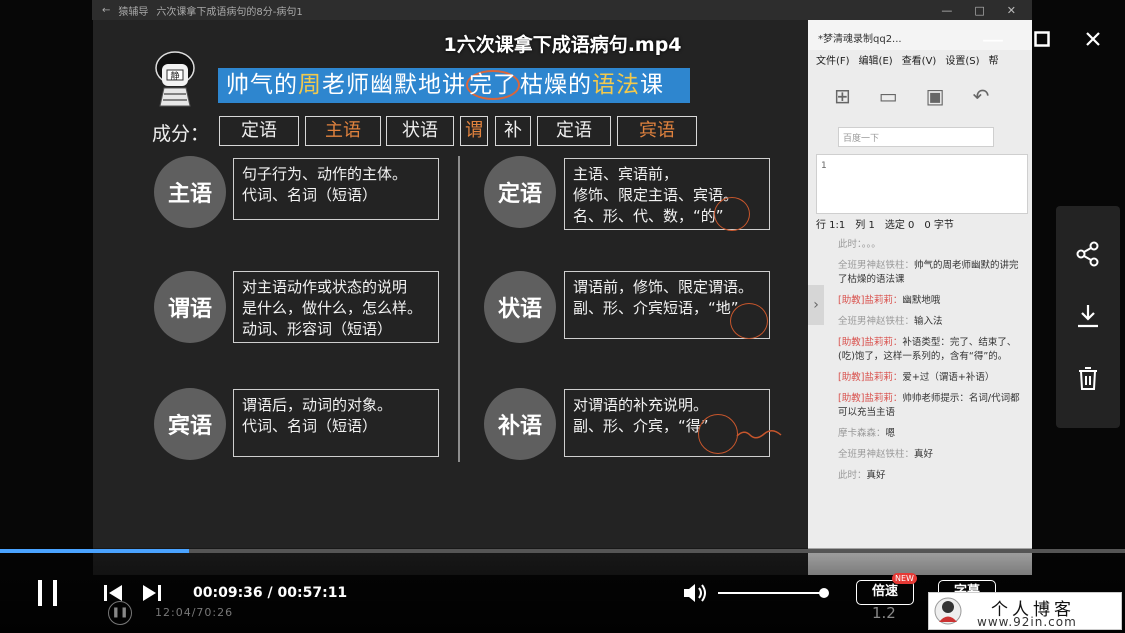 This screenshot has width=1125, height=633. What do you see at coordinates (842, 96) in the screenshot?
I see `new-file-icon: ⊞` at bounding box center [842, 96].